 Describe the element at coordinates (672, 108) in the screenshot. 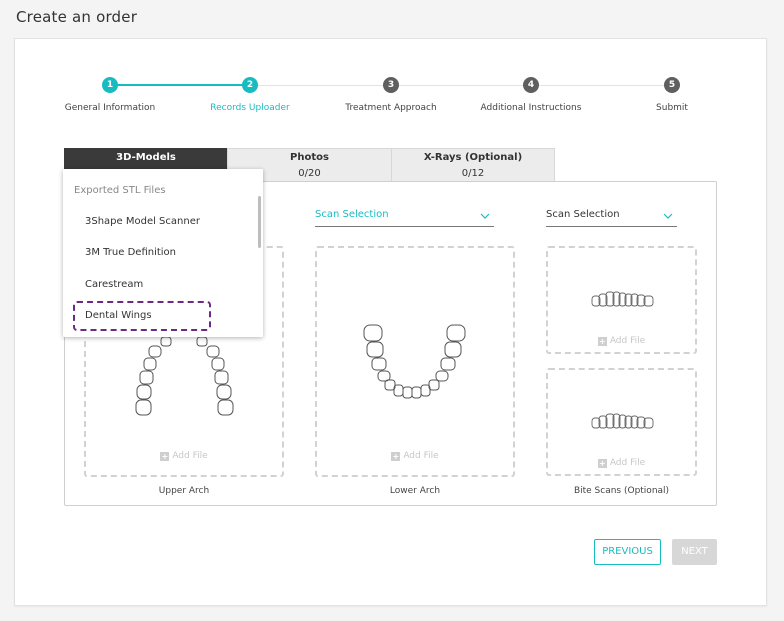

I see `step-label: Submit` at that location.